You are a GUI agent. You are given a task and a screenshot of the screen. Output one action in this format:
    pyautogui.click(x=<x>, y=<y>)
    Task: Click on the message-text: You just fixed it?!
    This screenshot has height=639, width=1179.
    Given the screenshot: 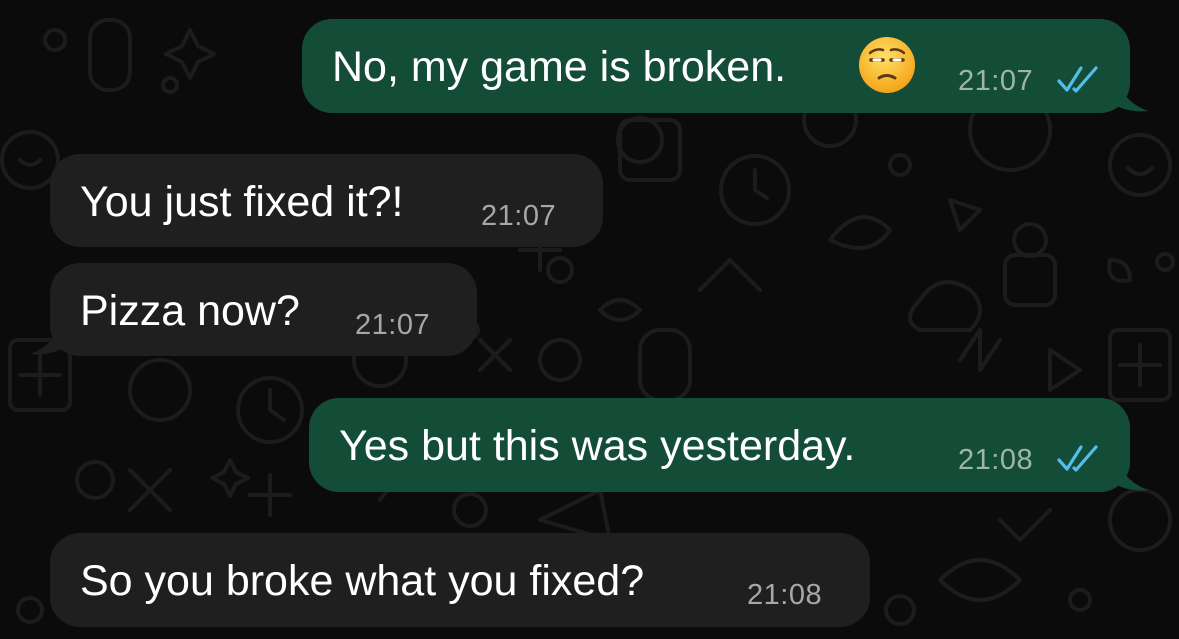 What is the action you would take?
    pyautogui.click(x=242, y=202)
    